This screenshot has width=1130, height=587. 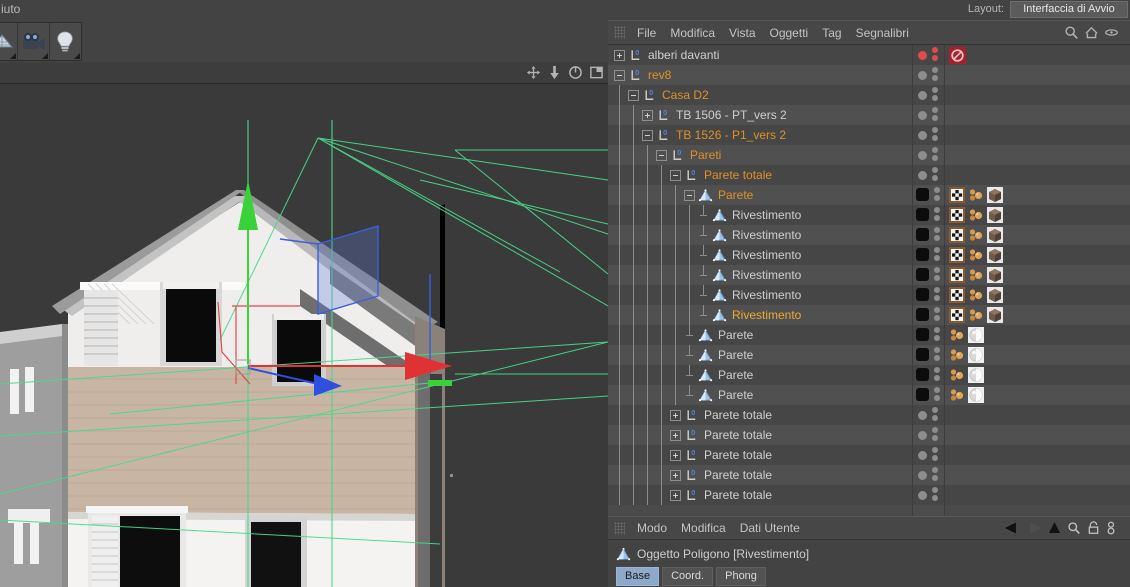 What do you see at coordinates (688, 576) in the screenshot?
I see `tab-coord: Coord.` at bounding box center [688, 576].